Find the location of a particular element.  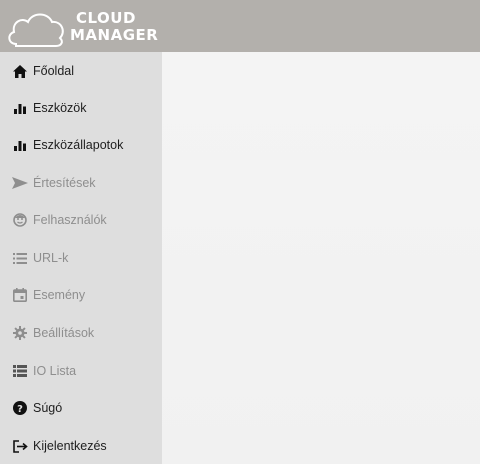

logo-text: CLOUD MANAGER is located at coordinates (114, 27).